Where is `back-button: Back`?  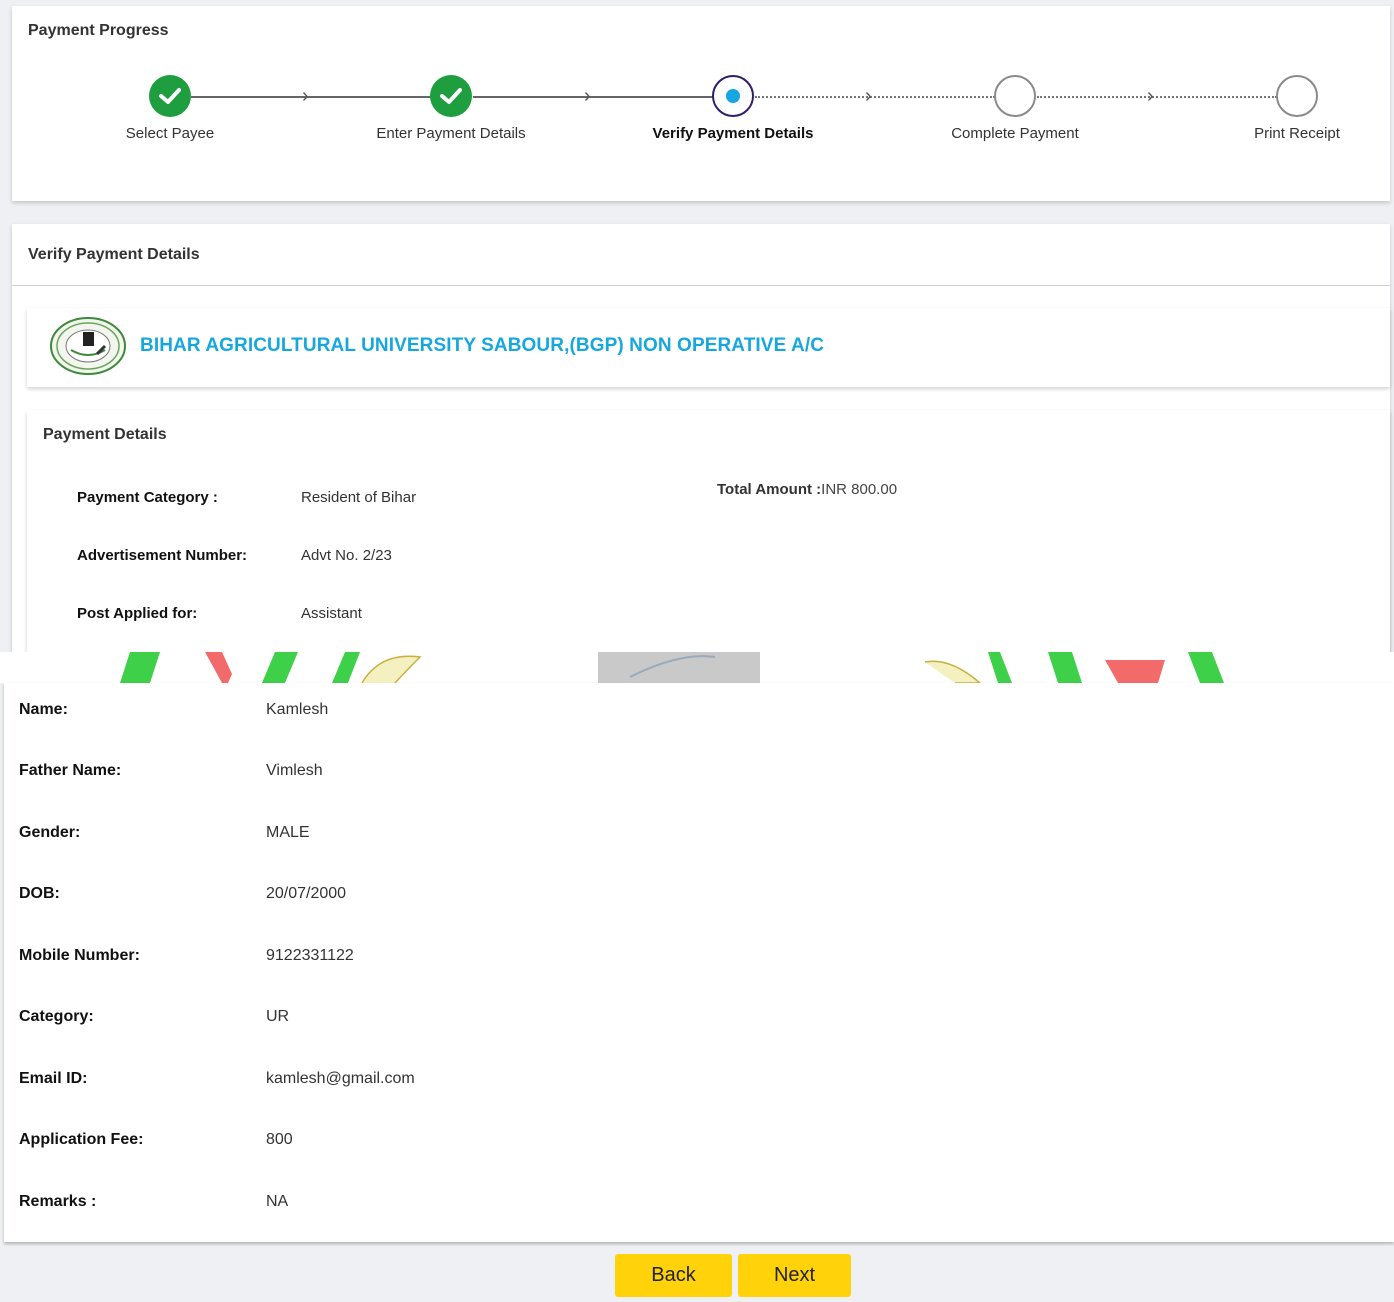
back-button: Back is located at coordinates (673, 1275).